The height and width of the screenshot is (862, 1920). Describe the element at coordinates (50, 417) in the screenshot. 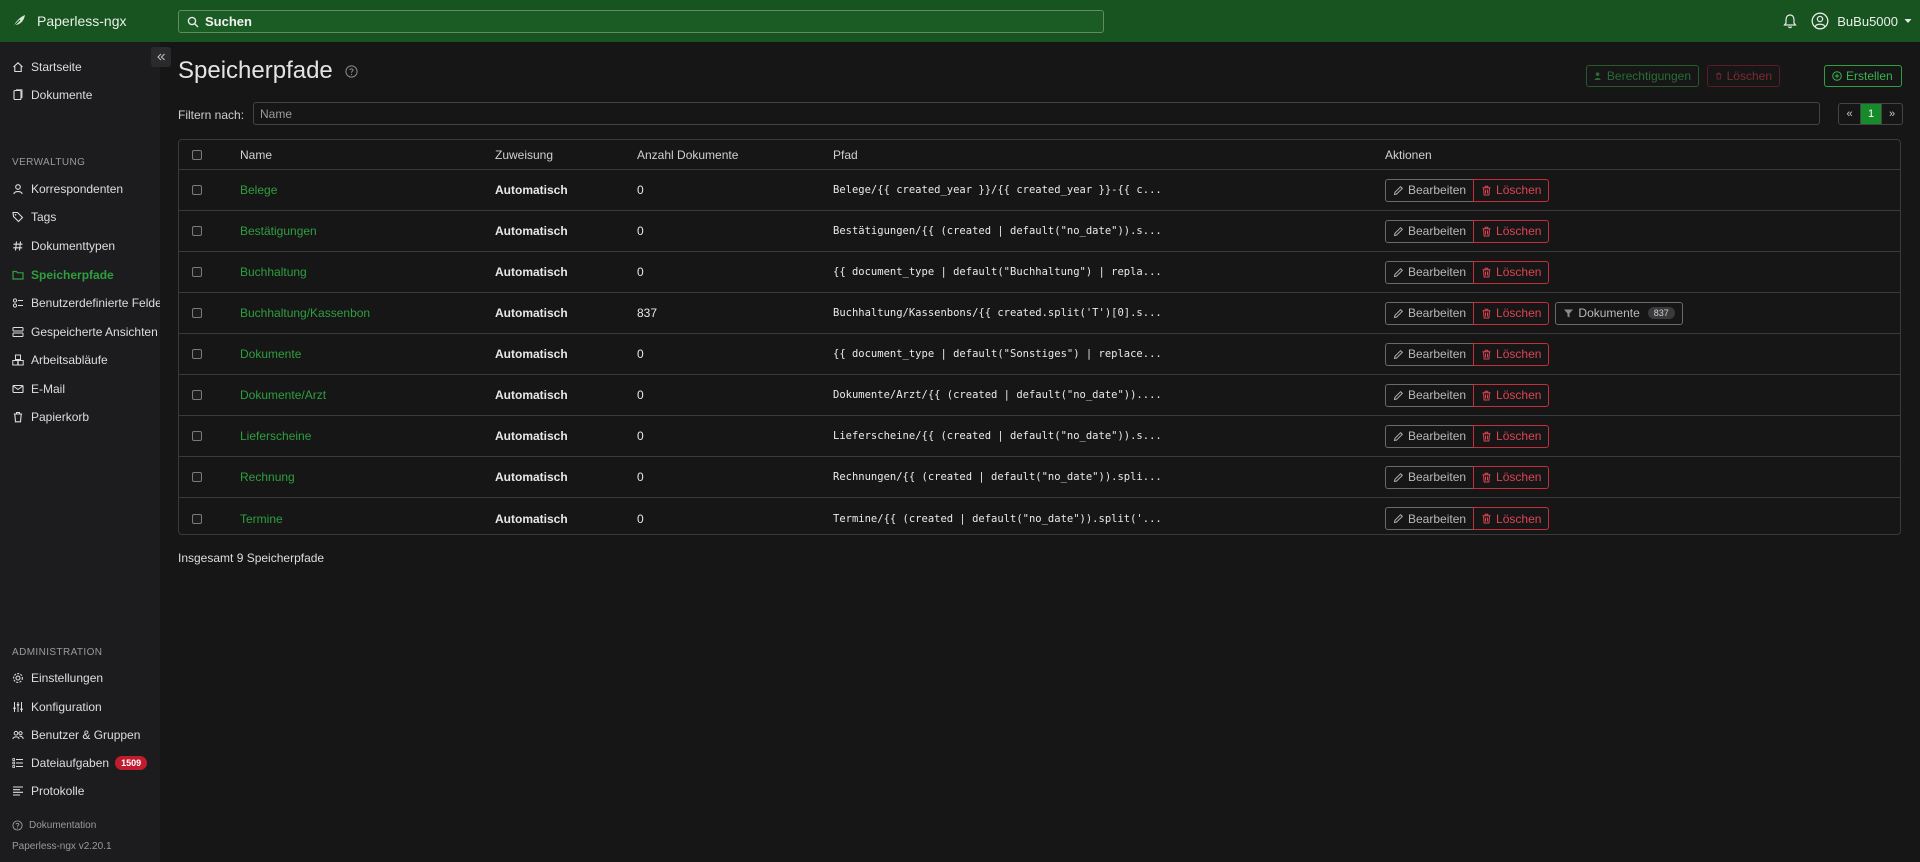

I see `sidebar-item-papierkorb: Papierkorb` at that location.